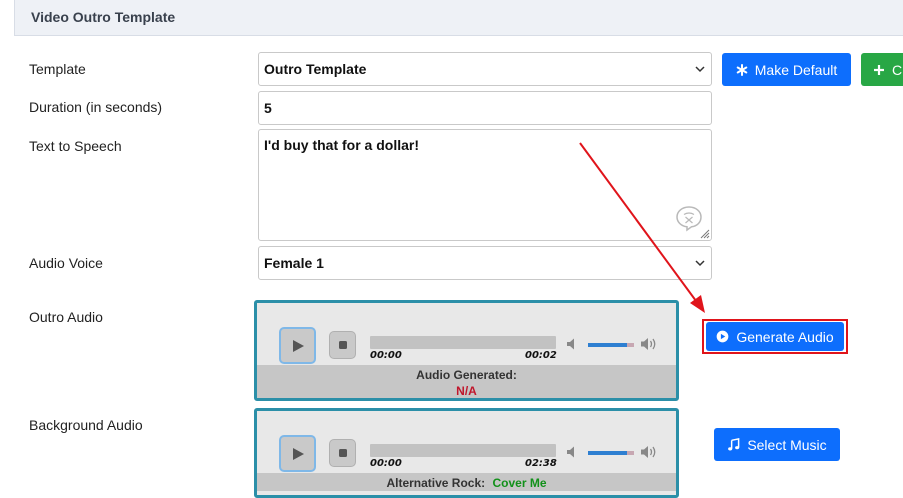 The width and height of the screenshot is (903, 498). I want to click on select-music-label: Select Music, so click(787, 444).